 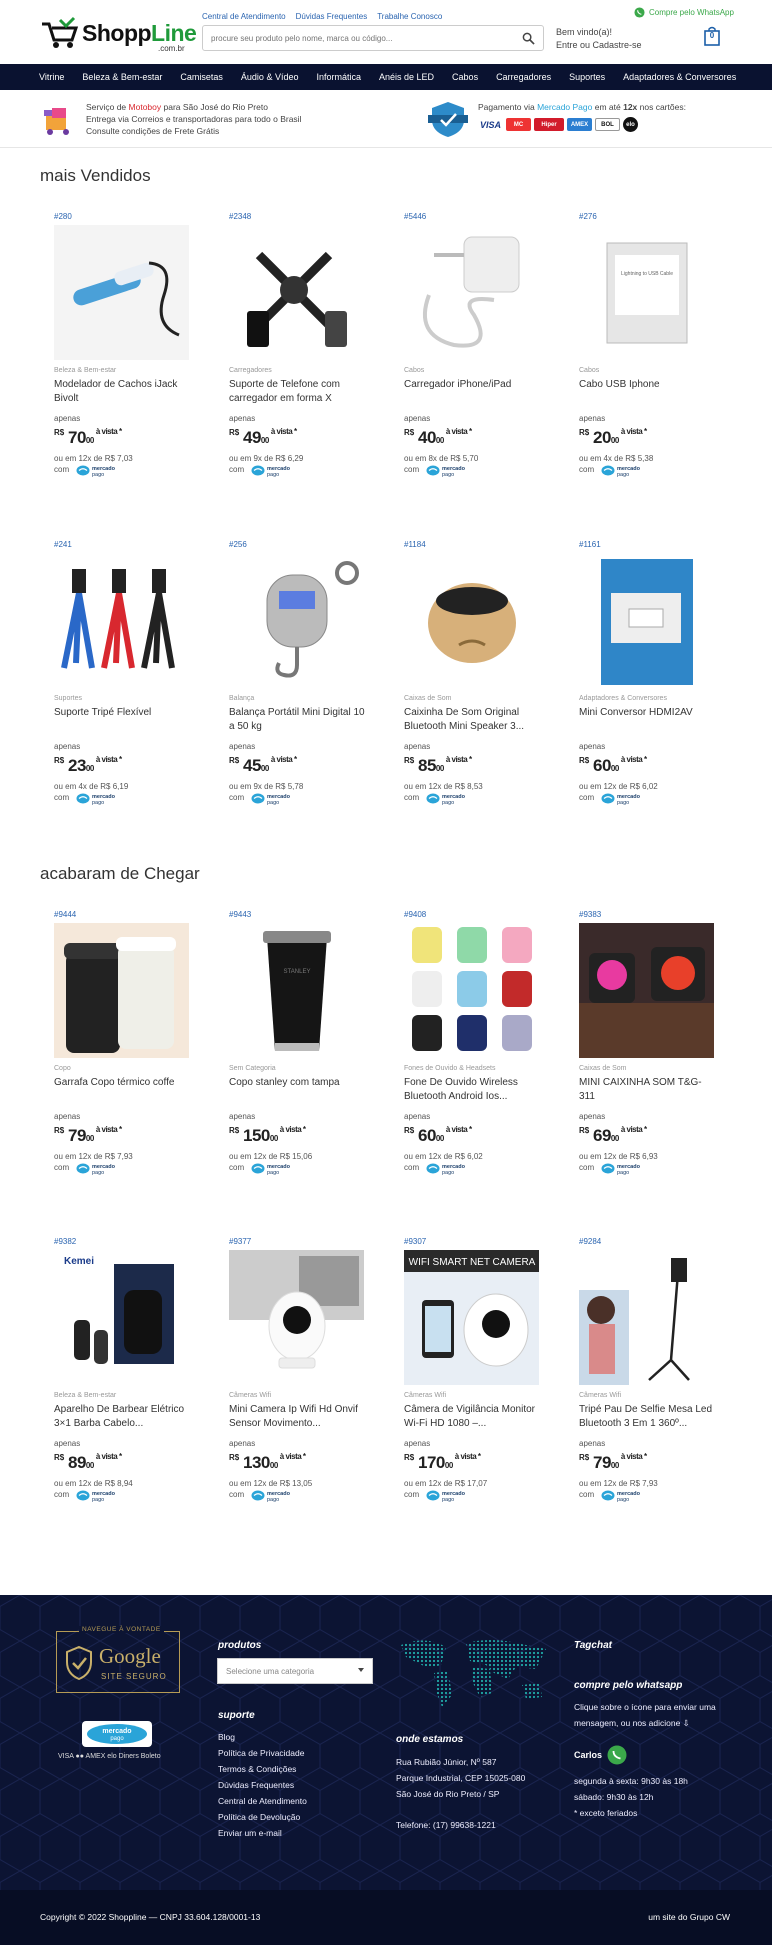 What do you see at coordinates (262, 1737) in the screenshot?
I see `footer-link-blog: Blog` at bounding box center [262, 1737].